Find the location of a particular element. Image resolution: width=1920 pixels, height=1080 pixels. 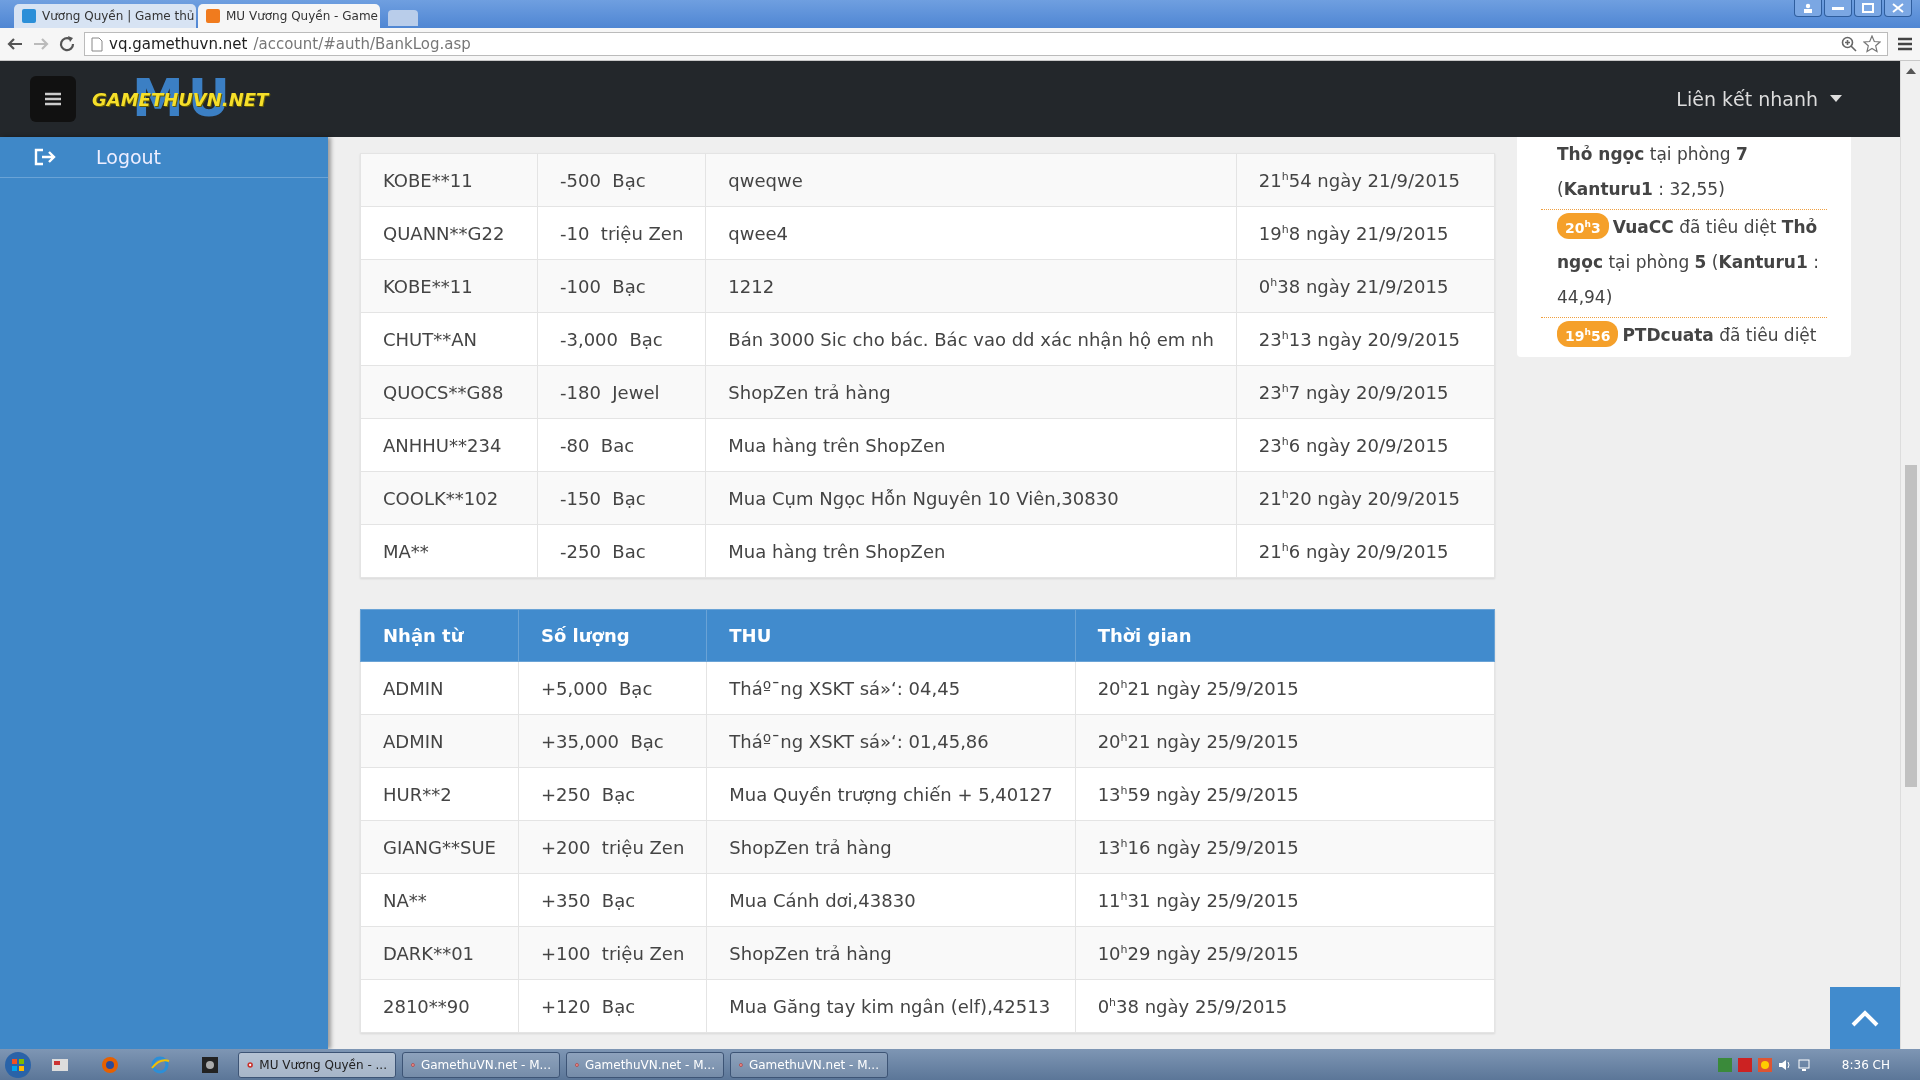

table-cell: 21$^{h}$54 ngày 21/9/2015 is located at coordinates (1365, 180).